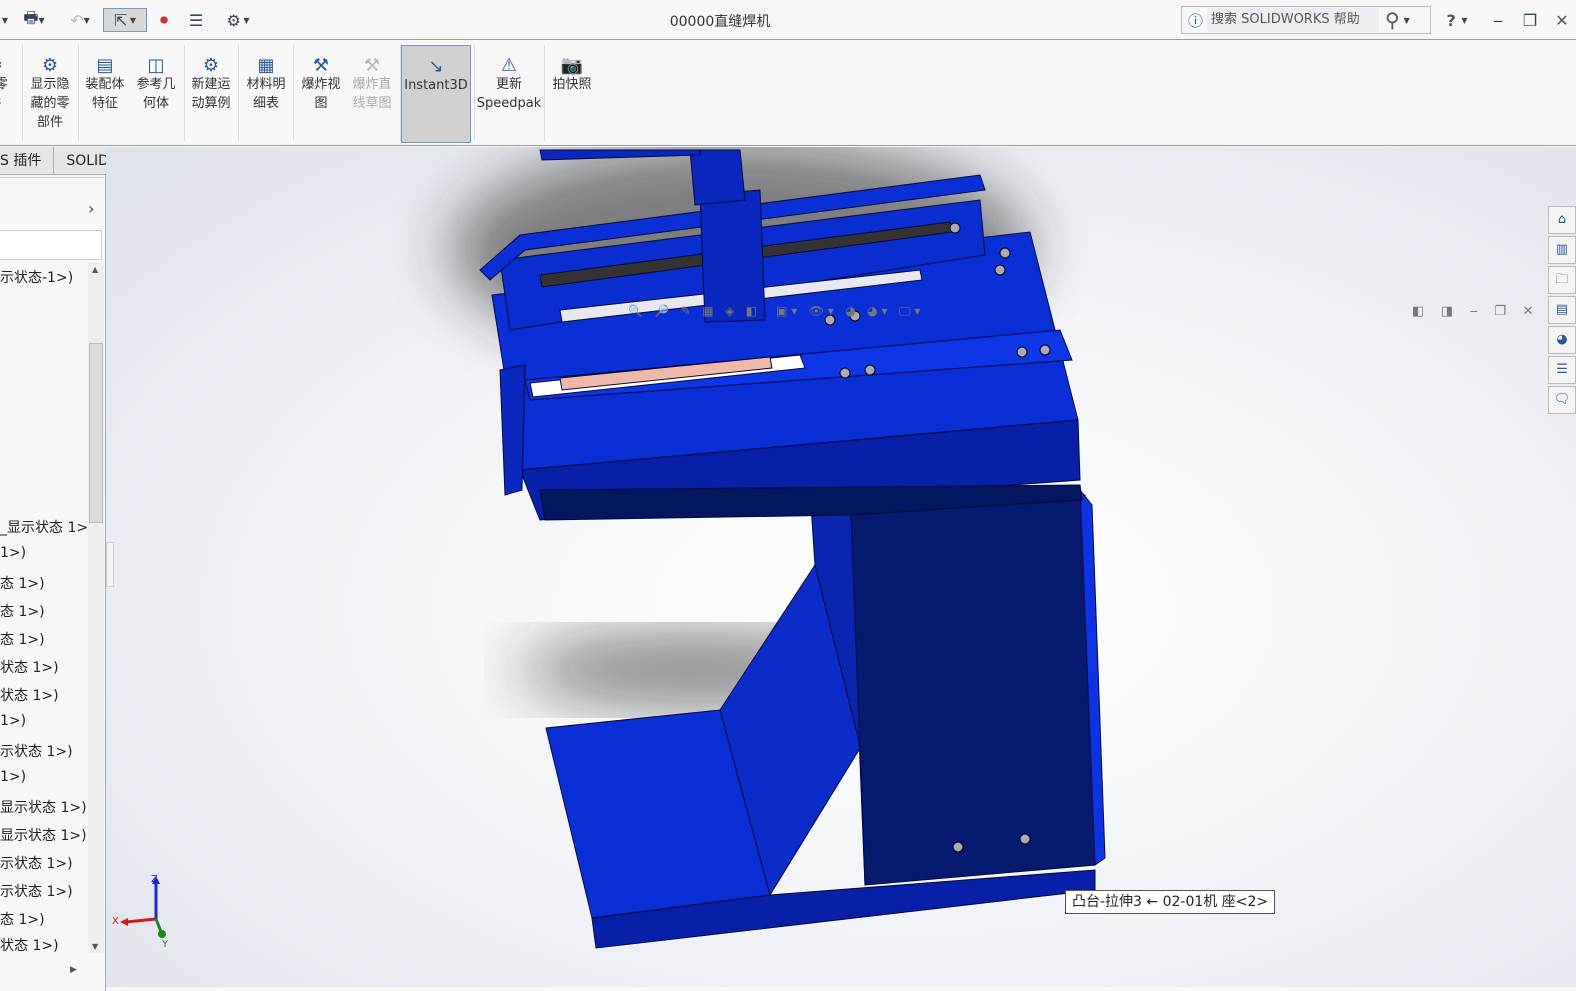 This screenshot has width=1576, height=991. Describe the element at coordinates (5, 60) in the screenshot. I see `component-icon: ⚙` at that location.